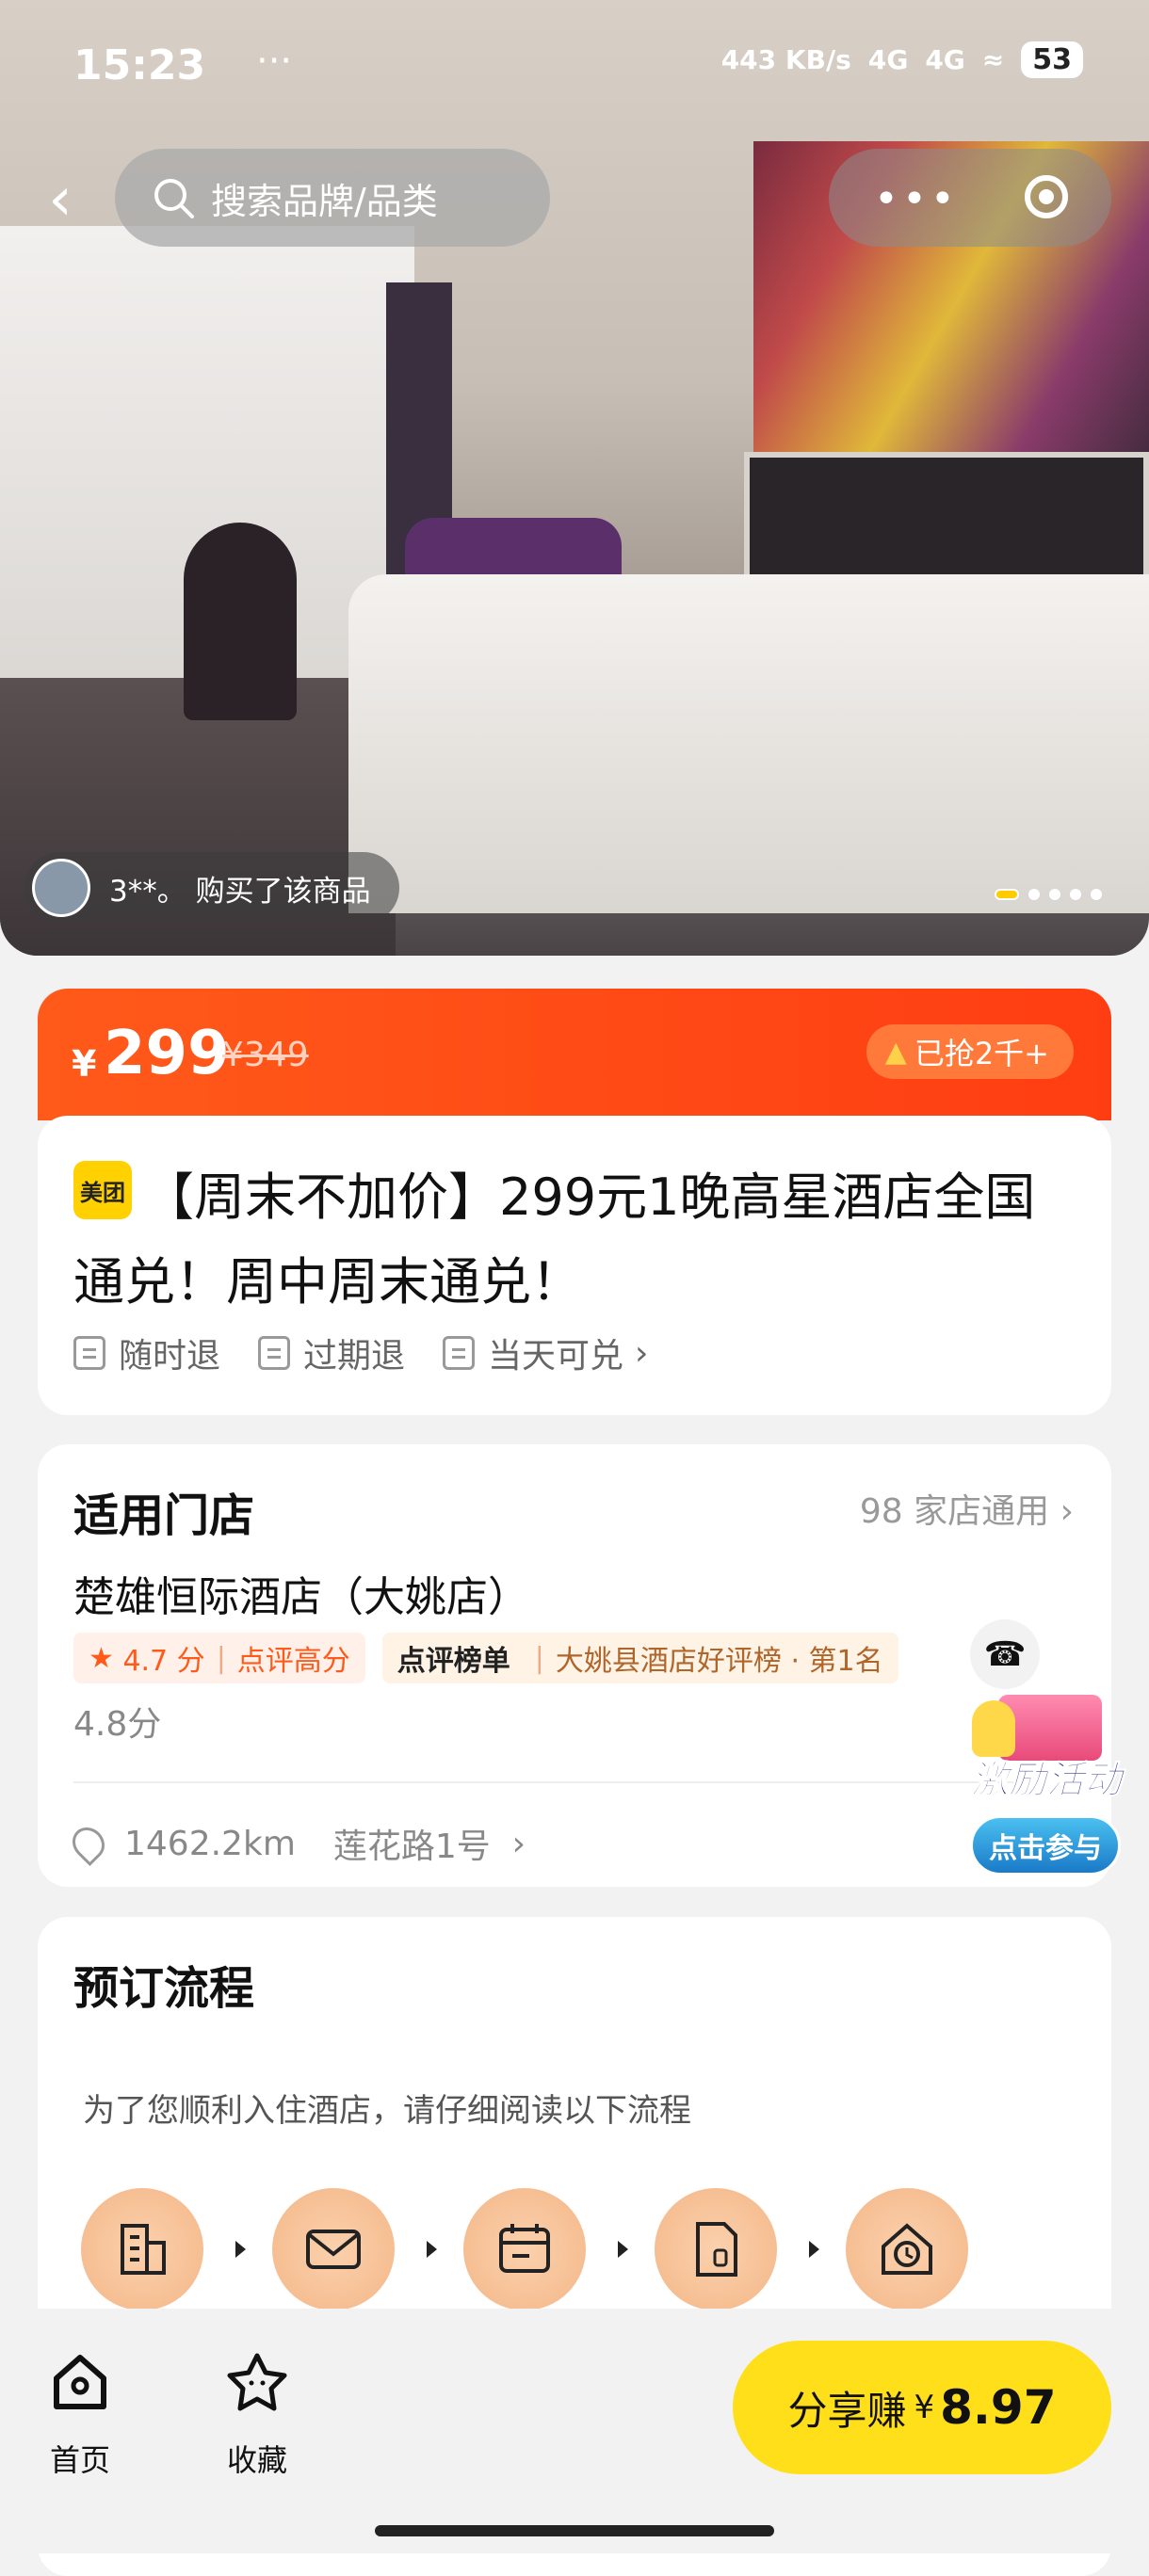  What do you see at coordinates (916, 199) in the screenshot?
I see `more-dots-icon: •••` at bounding box center [916, 199].